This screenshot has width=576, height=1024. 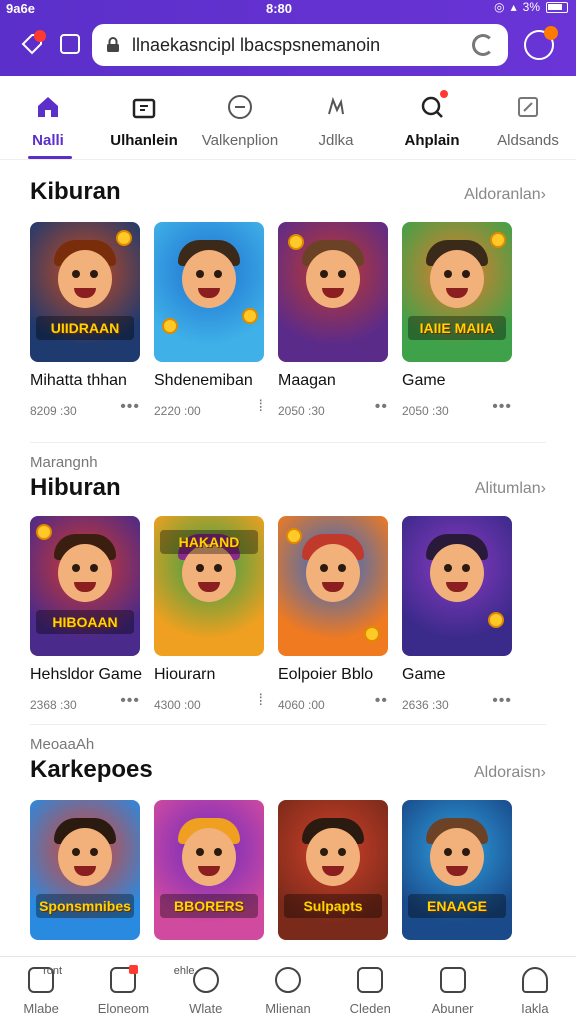 What do you see at coordinates (75, 487) in the screenshot?
I see `section-title: Hiburan` at bounding box center [75, 487].